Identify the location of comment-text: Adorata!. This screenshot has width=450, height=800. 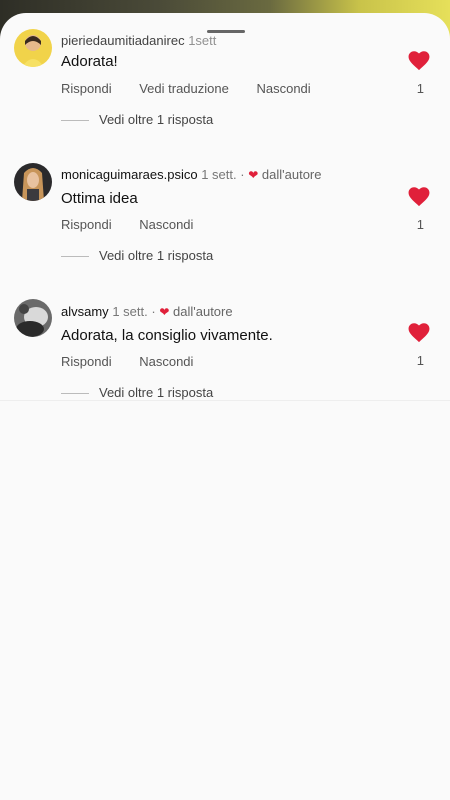
(89, 61).